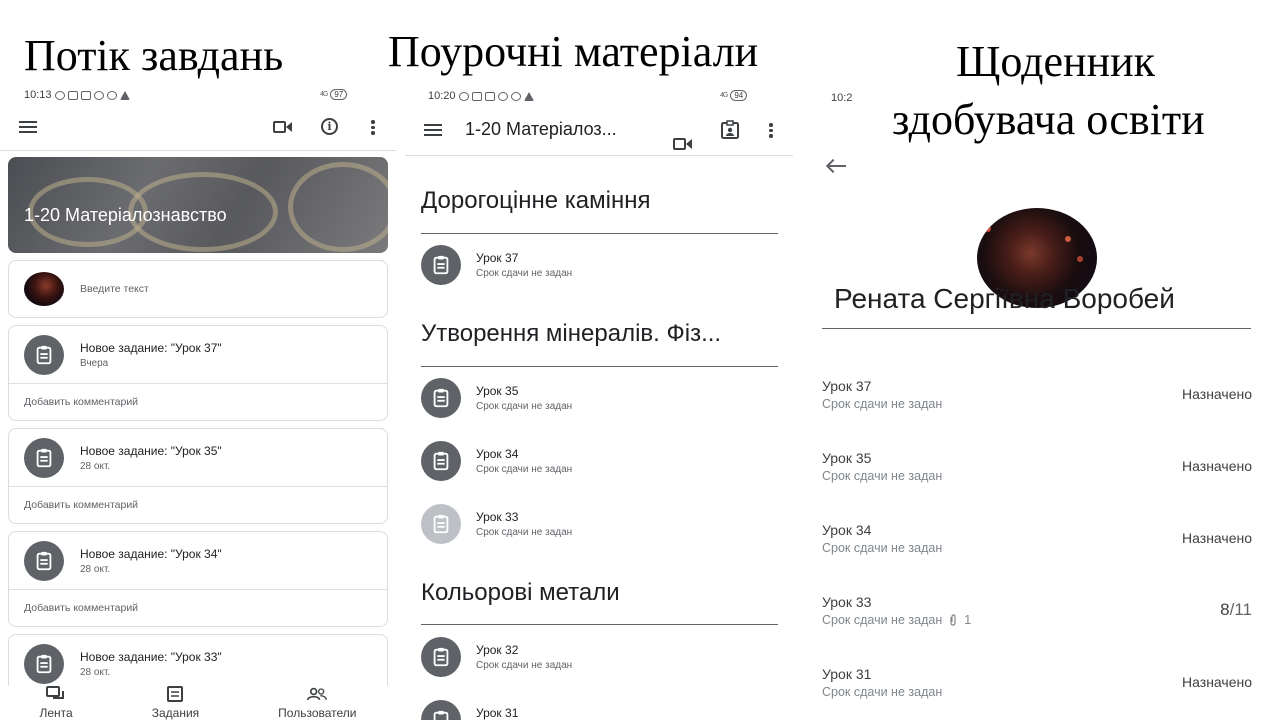 Image resolution: width=1280 pixels, height=720 pixels. Describe the element at coordinates (599, 524) in the screenshot. I see `material-item: Урок 33 Срок сдачи не задан` at that location.